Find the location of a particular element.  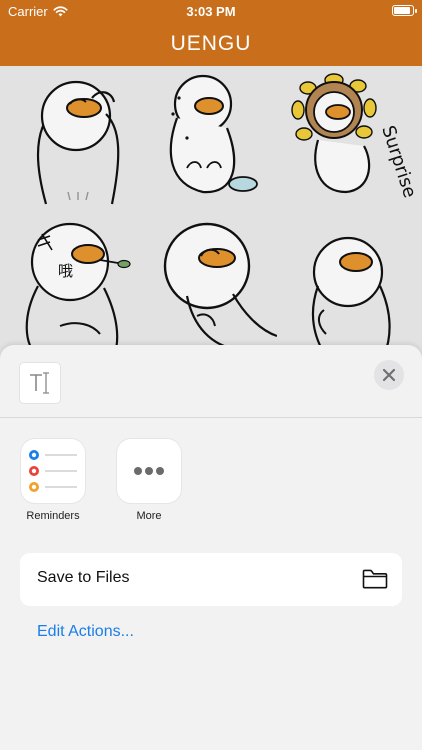

reminders-label: Reminders is located at coordinates (53, 516).